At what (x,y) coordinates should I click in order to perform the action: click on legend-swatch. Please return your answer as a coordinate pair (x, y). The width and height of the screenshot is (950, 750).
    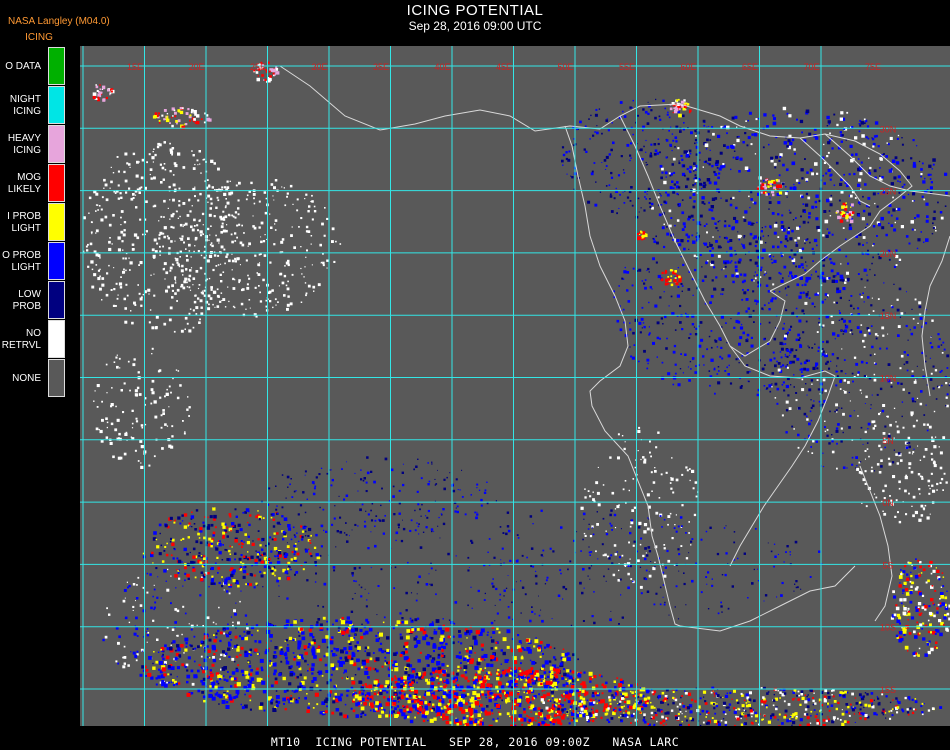
    Looking at the image, I should click on (56, 66).